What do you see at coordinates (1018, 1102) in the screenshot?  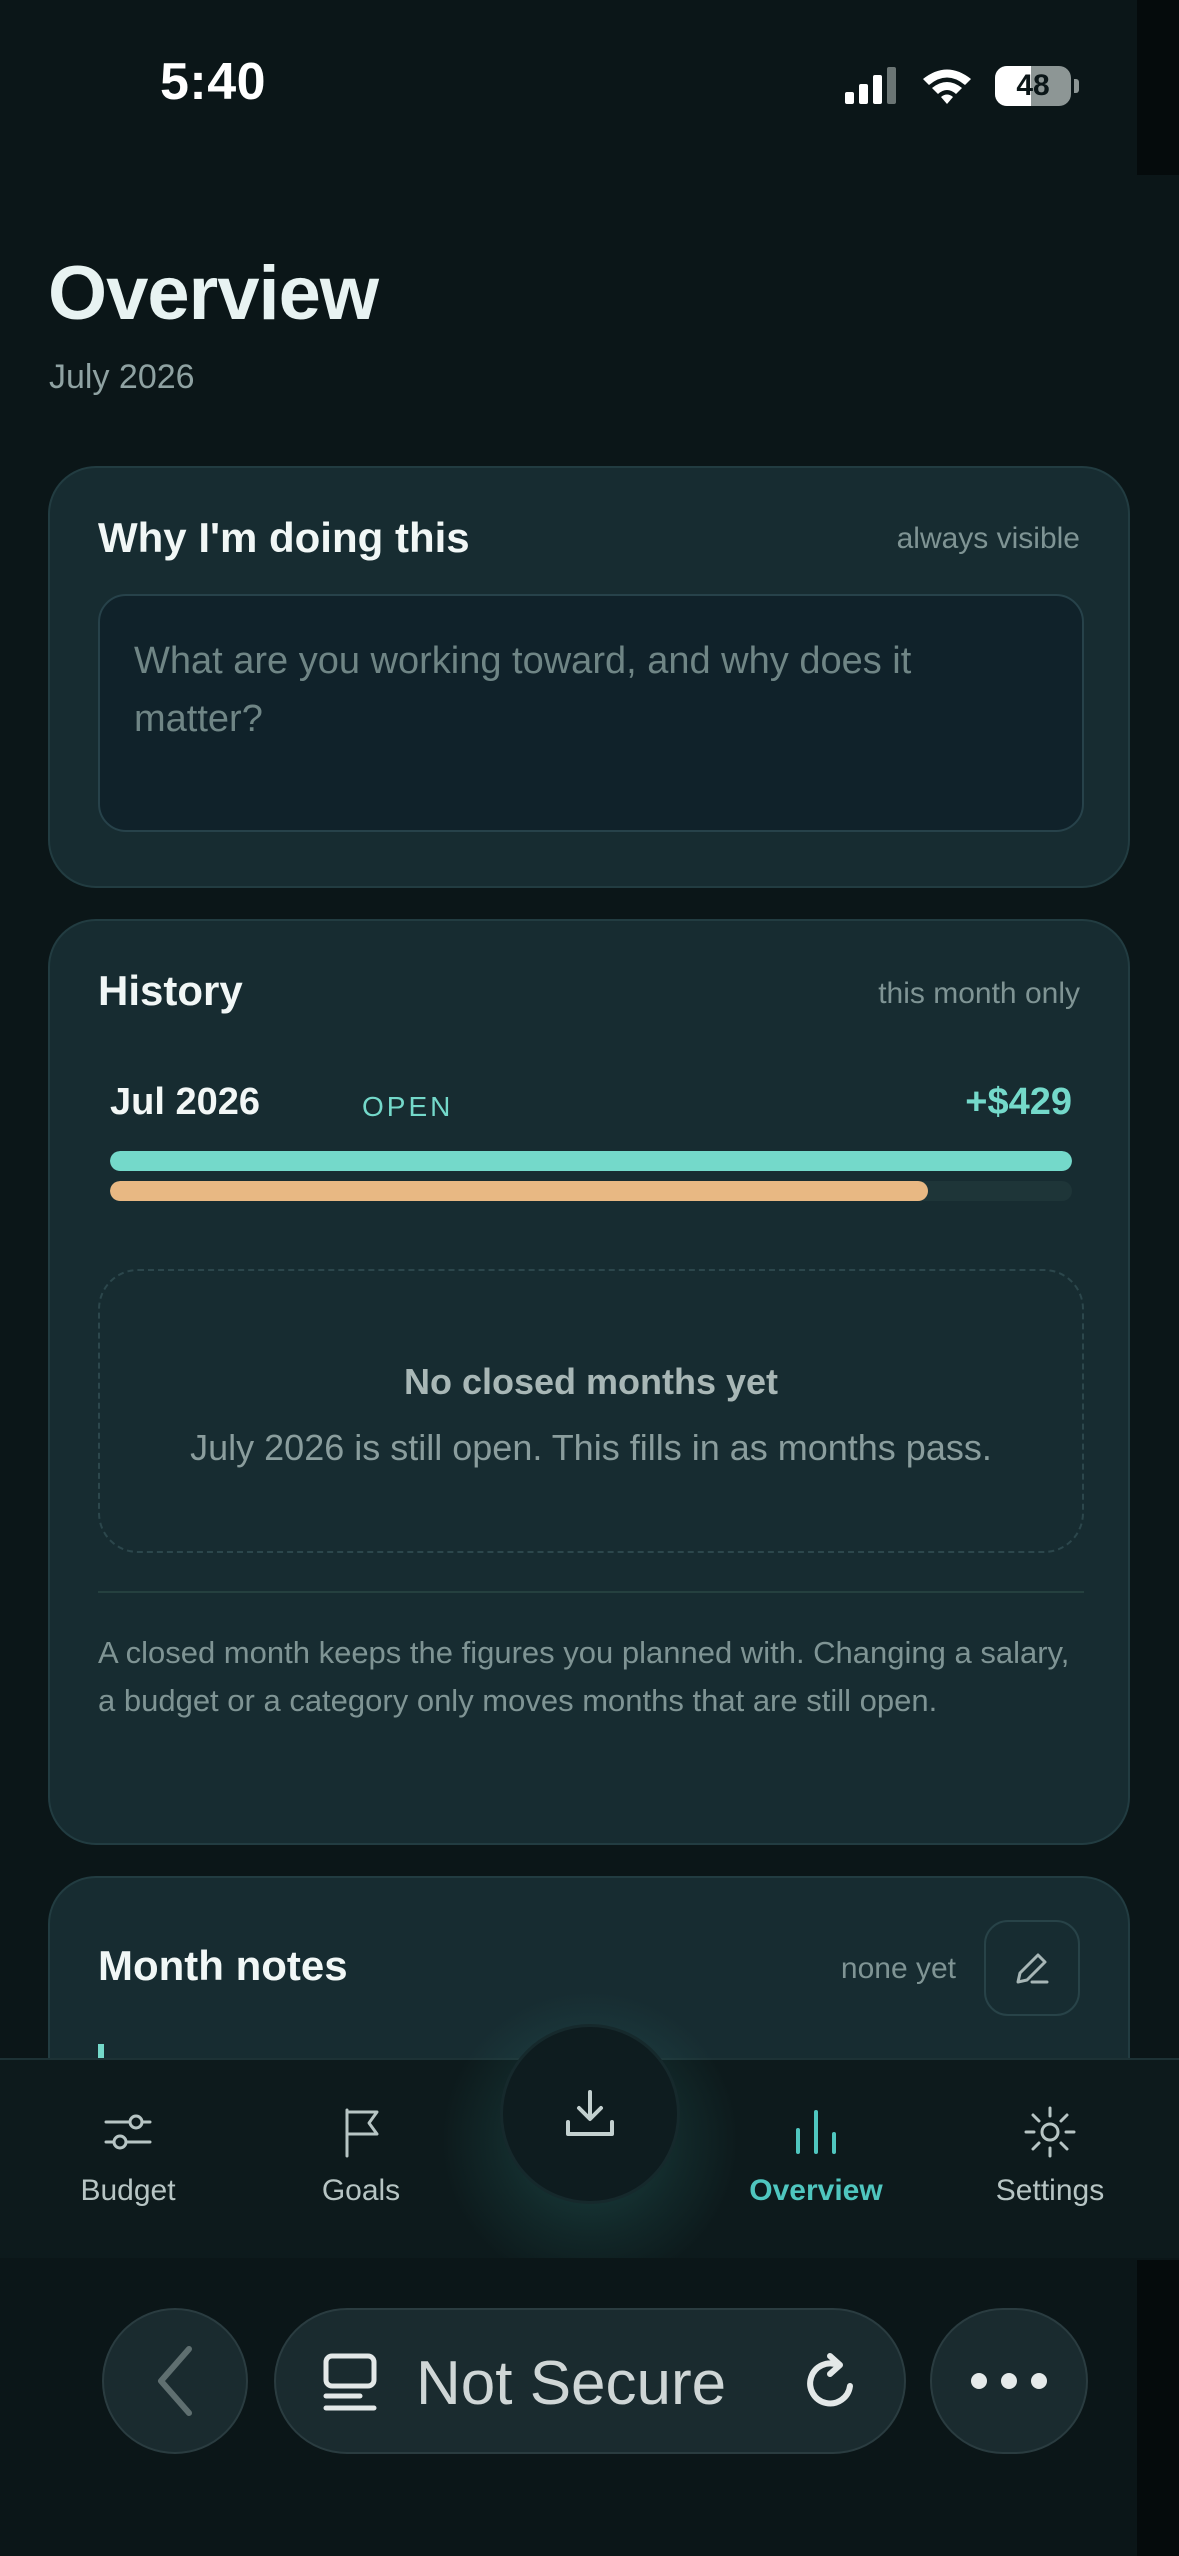 I see `month-amount: +$429` at bounding box center [1018, 1102].